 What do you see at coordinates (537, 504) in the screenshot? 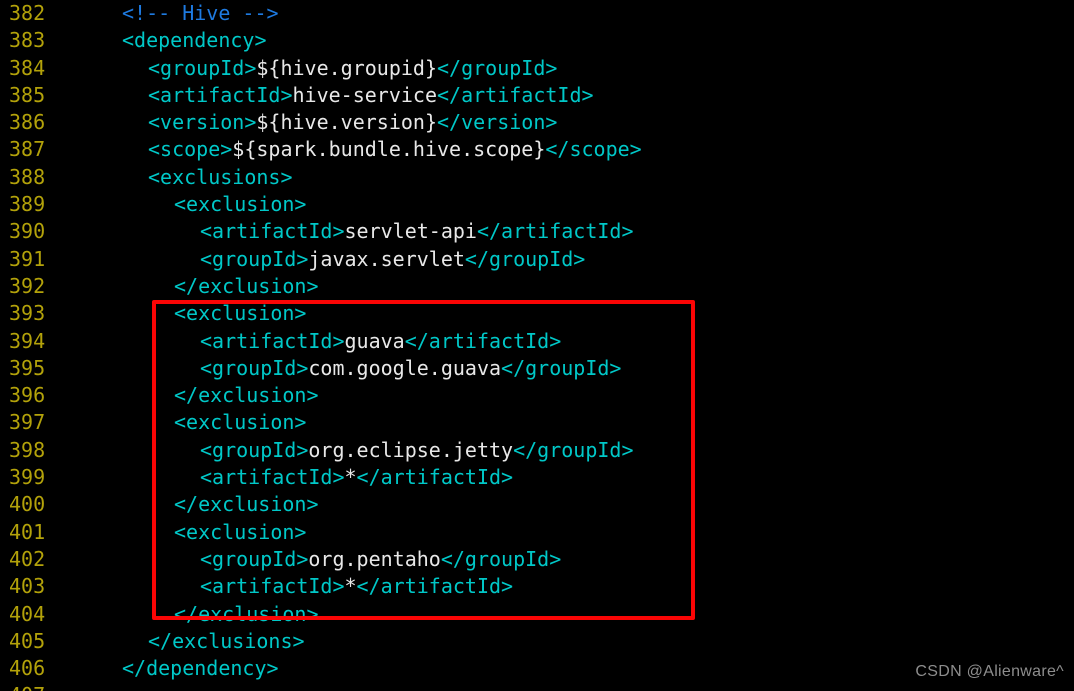
I see `code-line: 400 </exclusion>` at bounding box center [537, 504].